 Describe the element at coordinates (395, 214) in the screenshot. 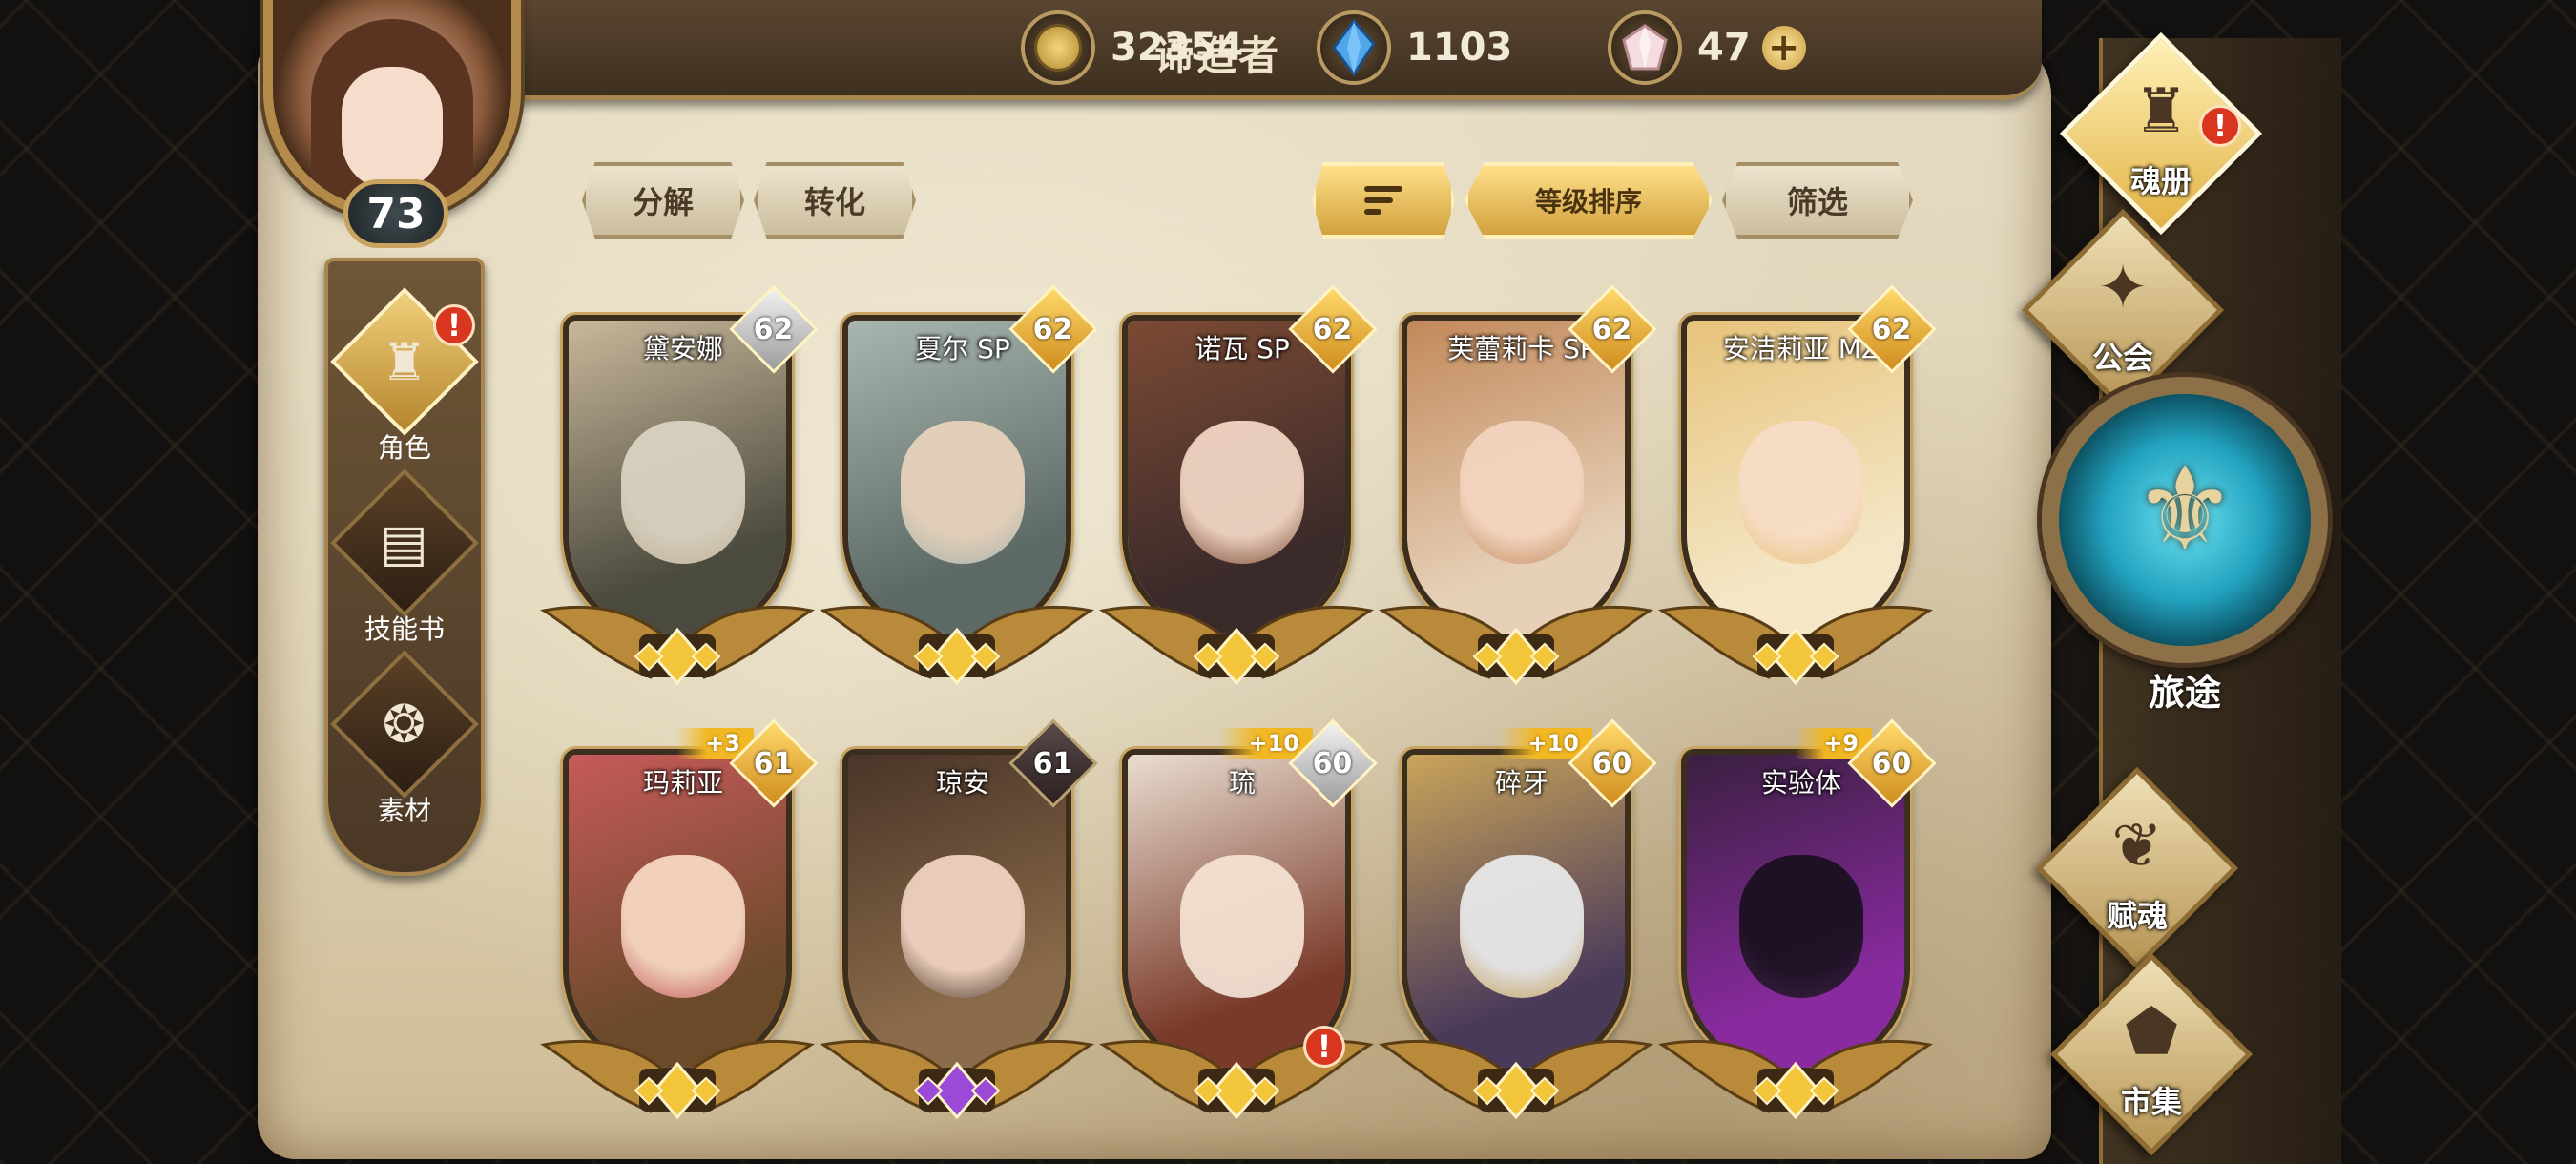

I see `player-level-badge: 73` at that location.